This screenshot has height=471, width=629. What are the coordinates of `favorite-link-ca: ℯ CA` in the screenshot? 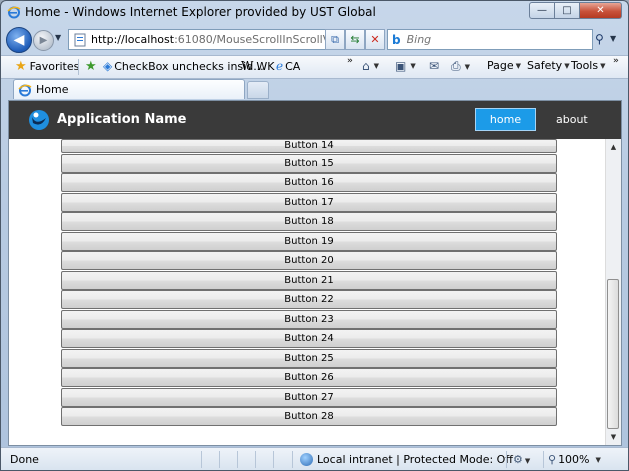 It's located at (288, 66).